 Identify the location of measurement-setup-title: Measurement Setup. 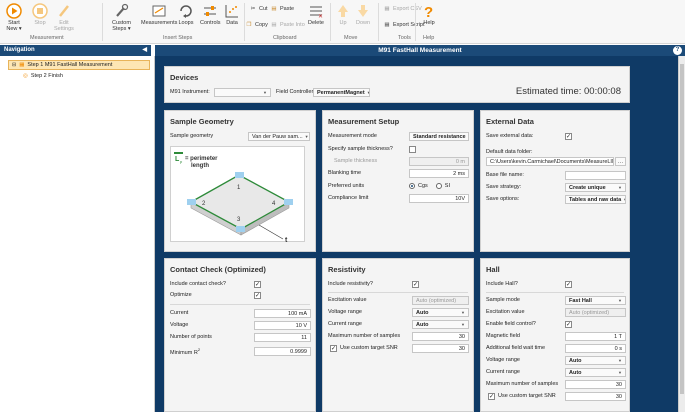
(364, 121).